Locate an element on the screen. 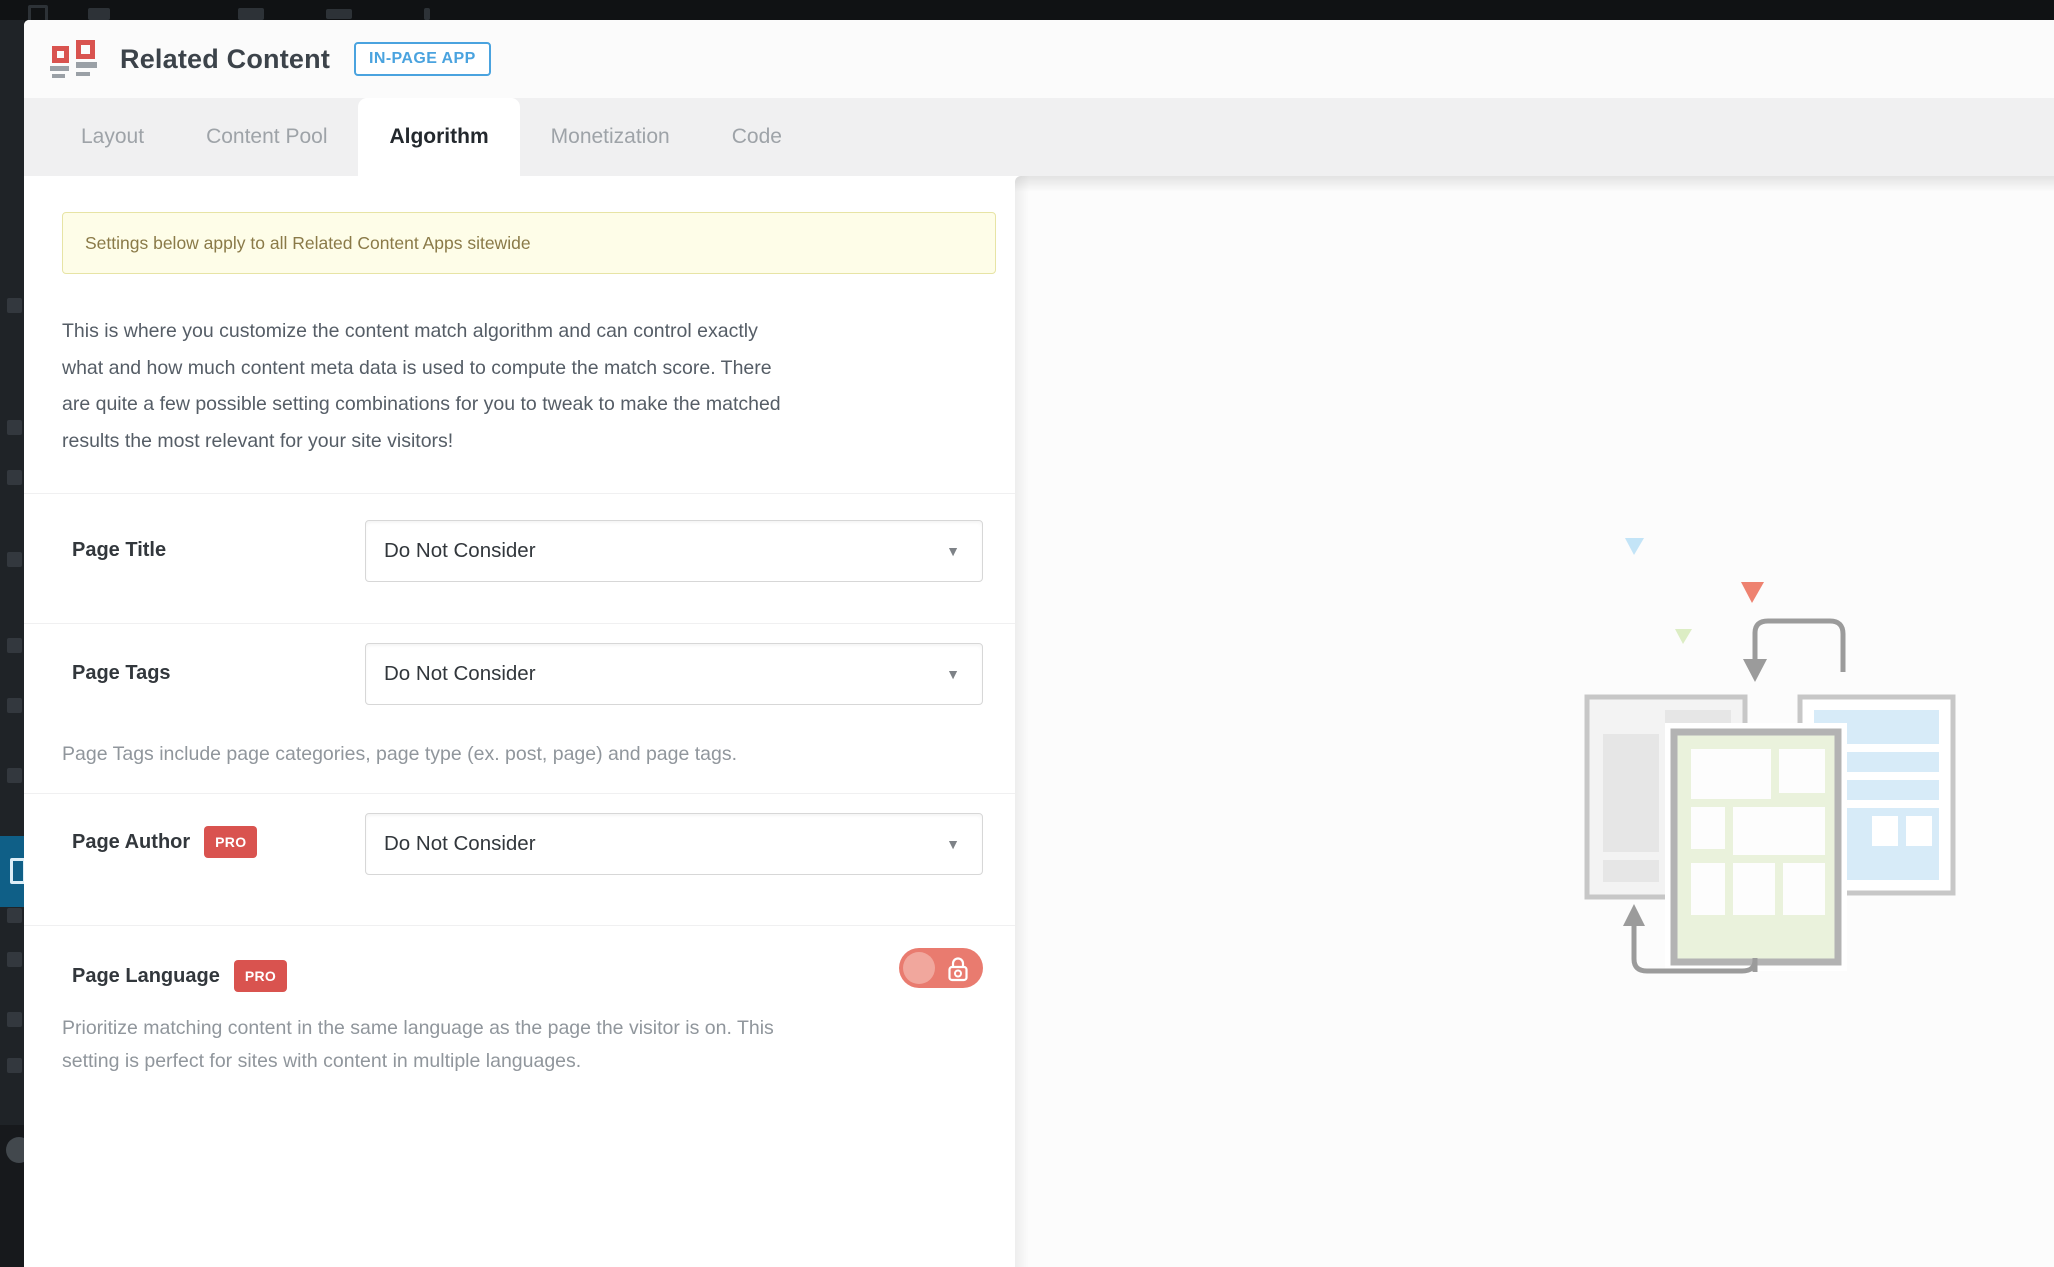 Image resolution: width=2054 pixels, height=1267 pixels. page-title: Related Content is located at coordinates (225, 58).